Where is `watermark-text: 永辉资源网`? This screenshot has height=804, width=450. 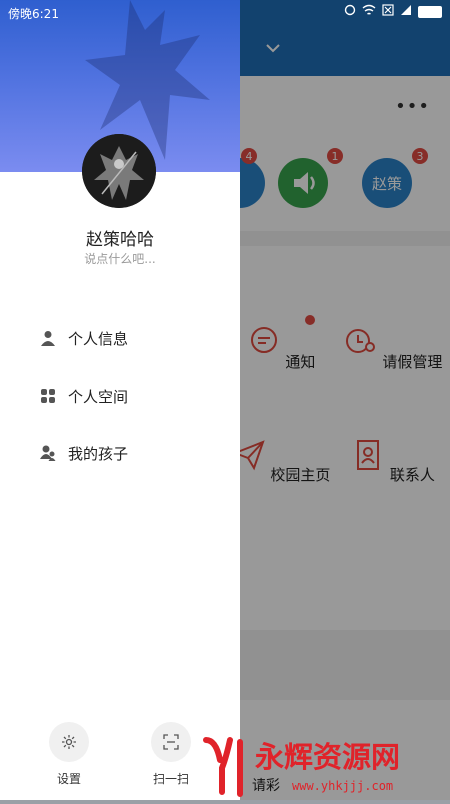 watermark-text: 永辉资源网 is located at coordinates (328, 757).